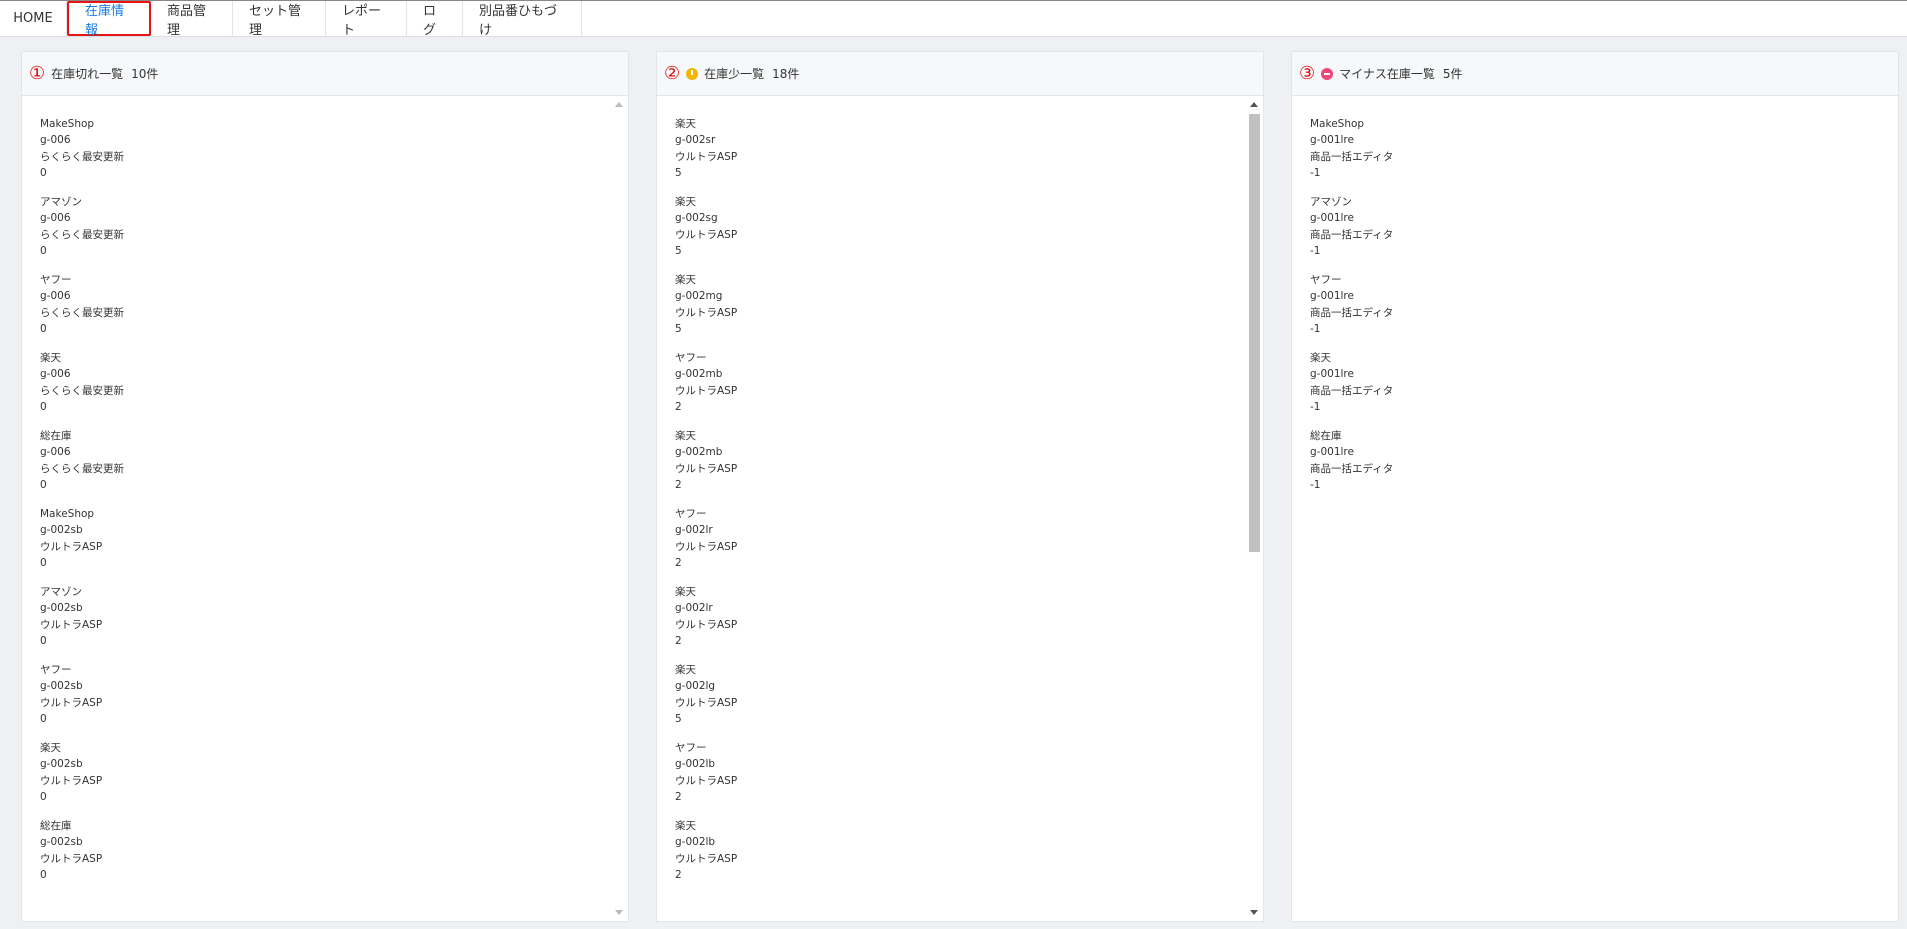 The image size is (1907, 929). What do you see at coordinates (969, 226) in the screenshot?
I see `list-item: 楽天 g-002sg ウルトラASP 5` at bounding box center [969, 226].